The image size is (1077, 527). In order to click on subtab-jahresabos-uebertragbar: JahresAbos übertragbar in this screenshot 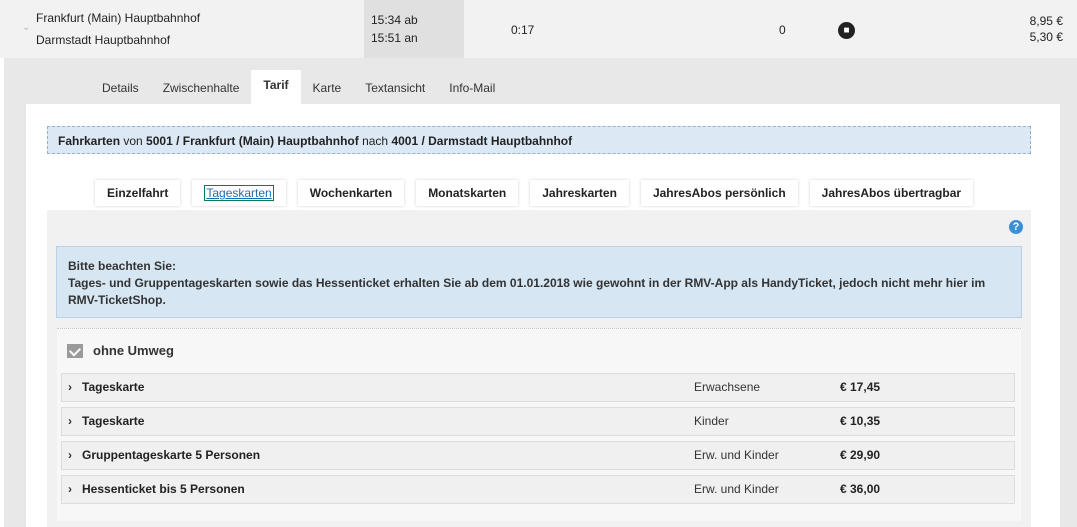, I will do `click(891, 193)`.